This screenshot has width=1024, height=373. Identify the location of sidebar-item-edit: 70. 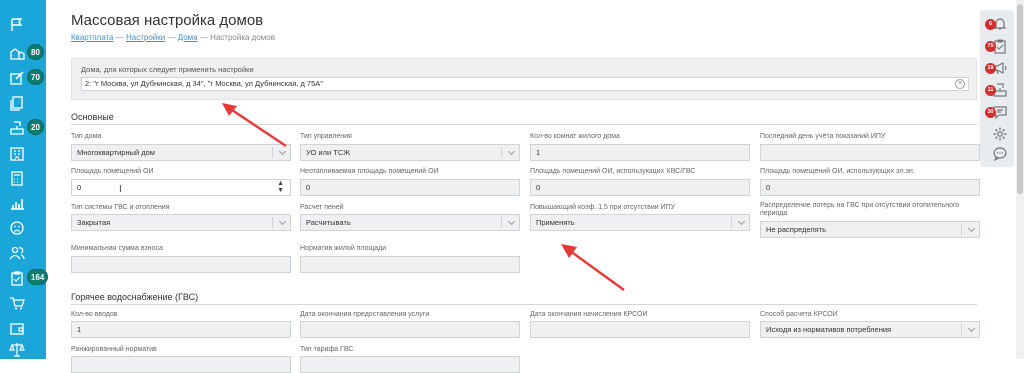
(23, 78).